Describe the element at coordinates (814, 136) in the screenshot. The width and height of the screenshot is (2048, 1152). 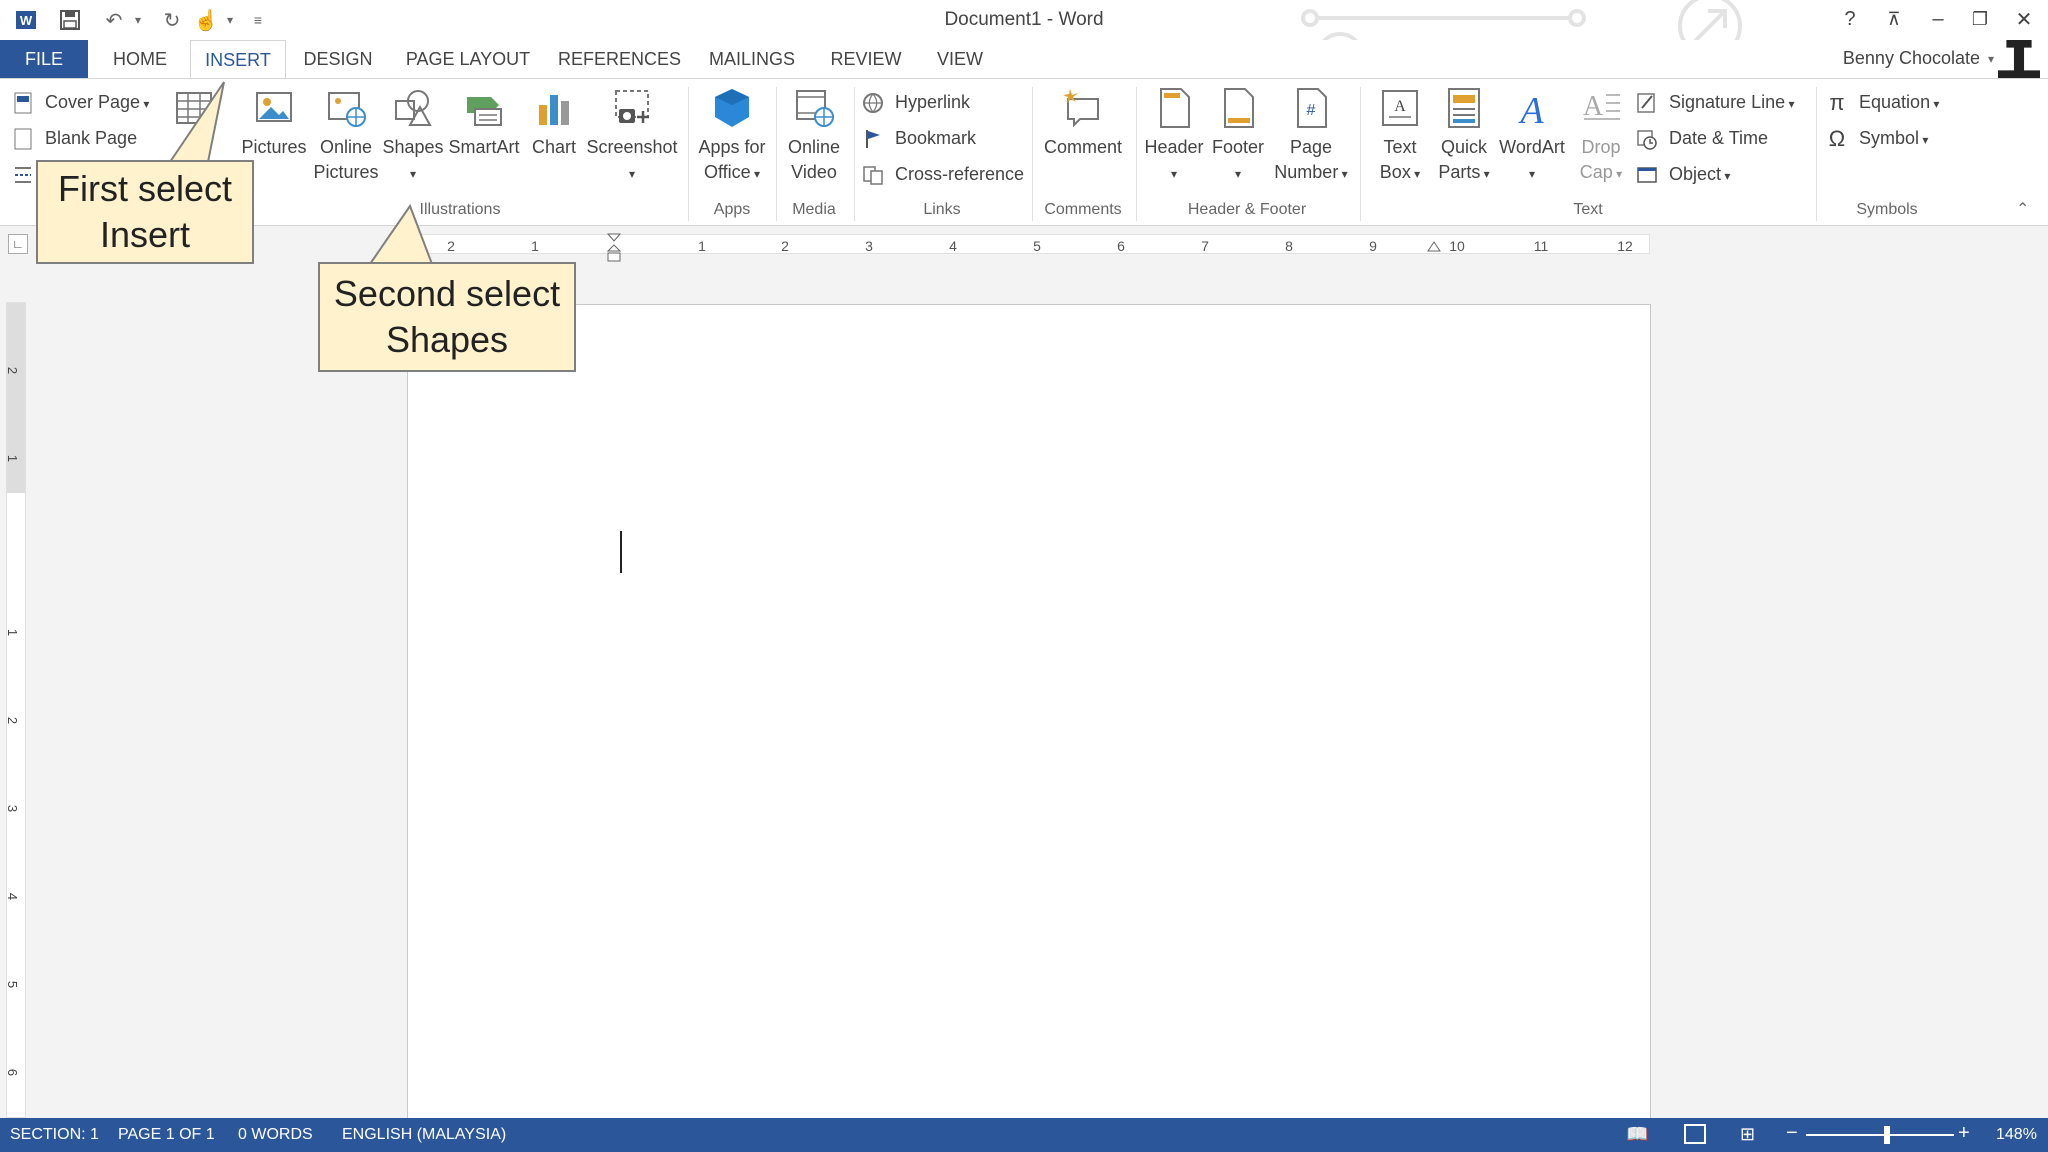
I see `online-video-button: Online Video` at that location.